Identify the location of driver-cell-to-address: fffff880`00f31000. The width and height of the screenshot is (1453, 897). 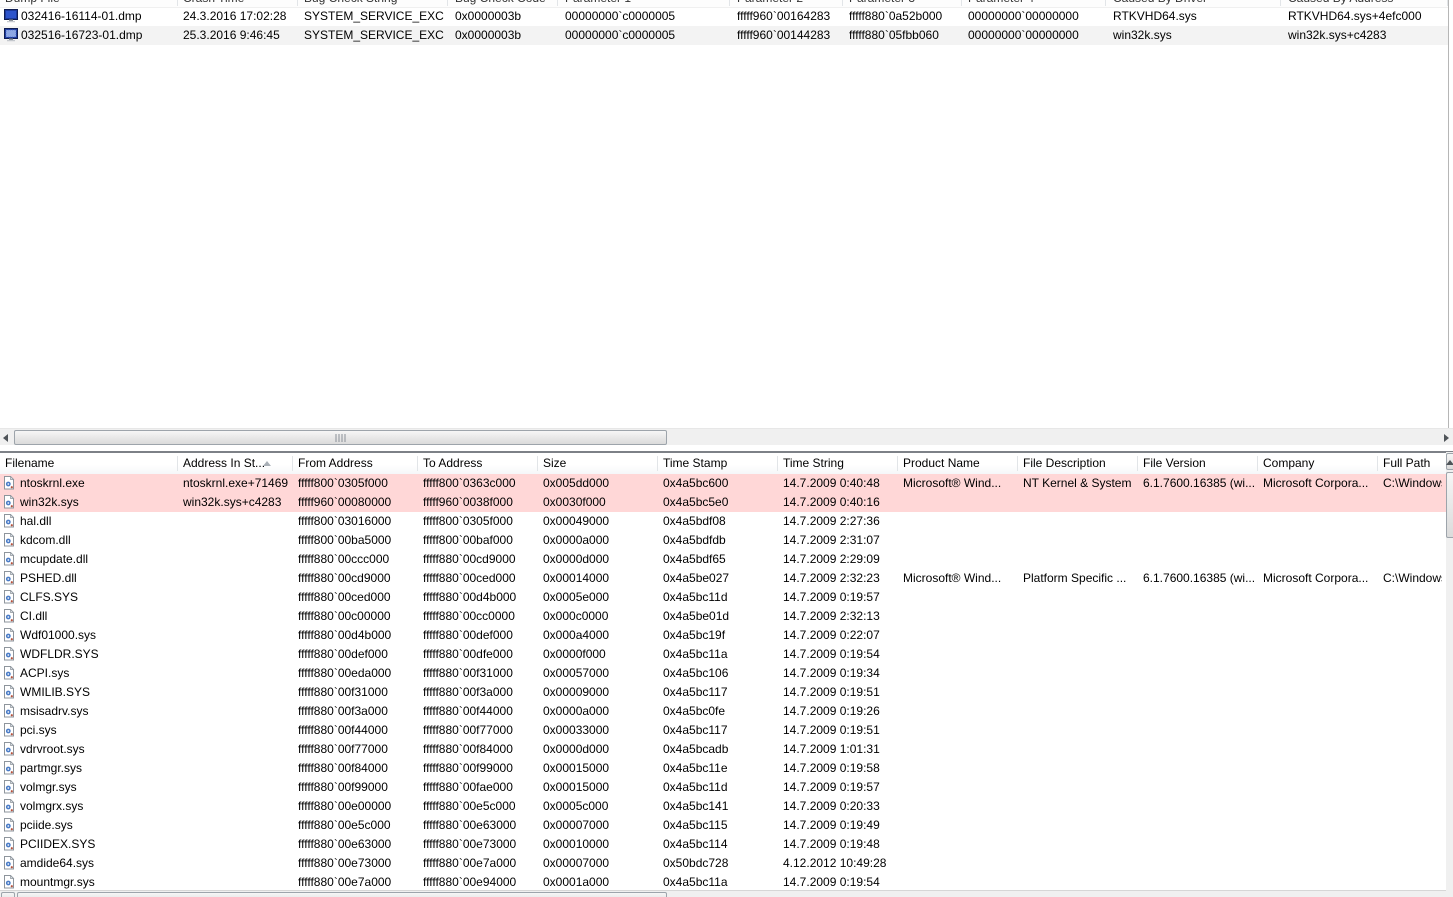
(468, 673).